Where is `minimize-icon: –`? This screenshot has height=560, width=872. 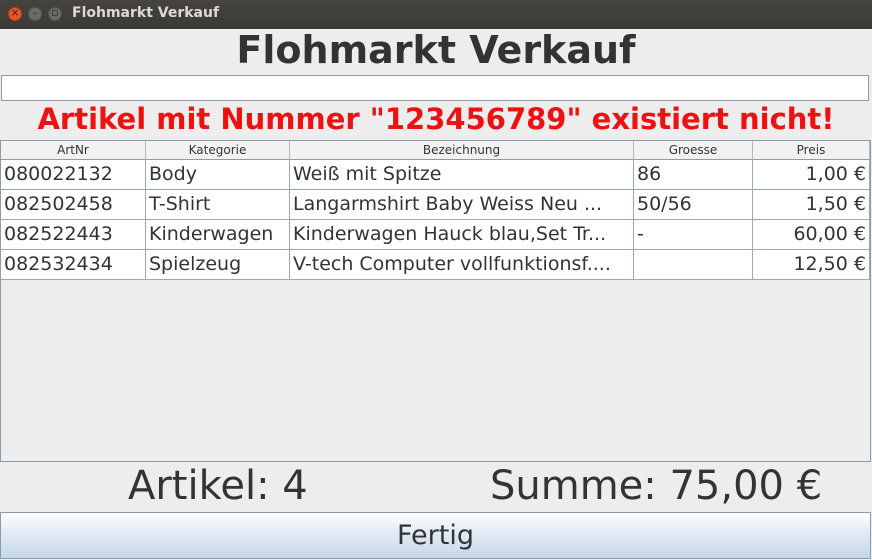 minimize-icon: – is located at coordinates (35, 12).